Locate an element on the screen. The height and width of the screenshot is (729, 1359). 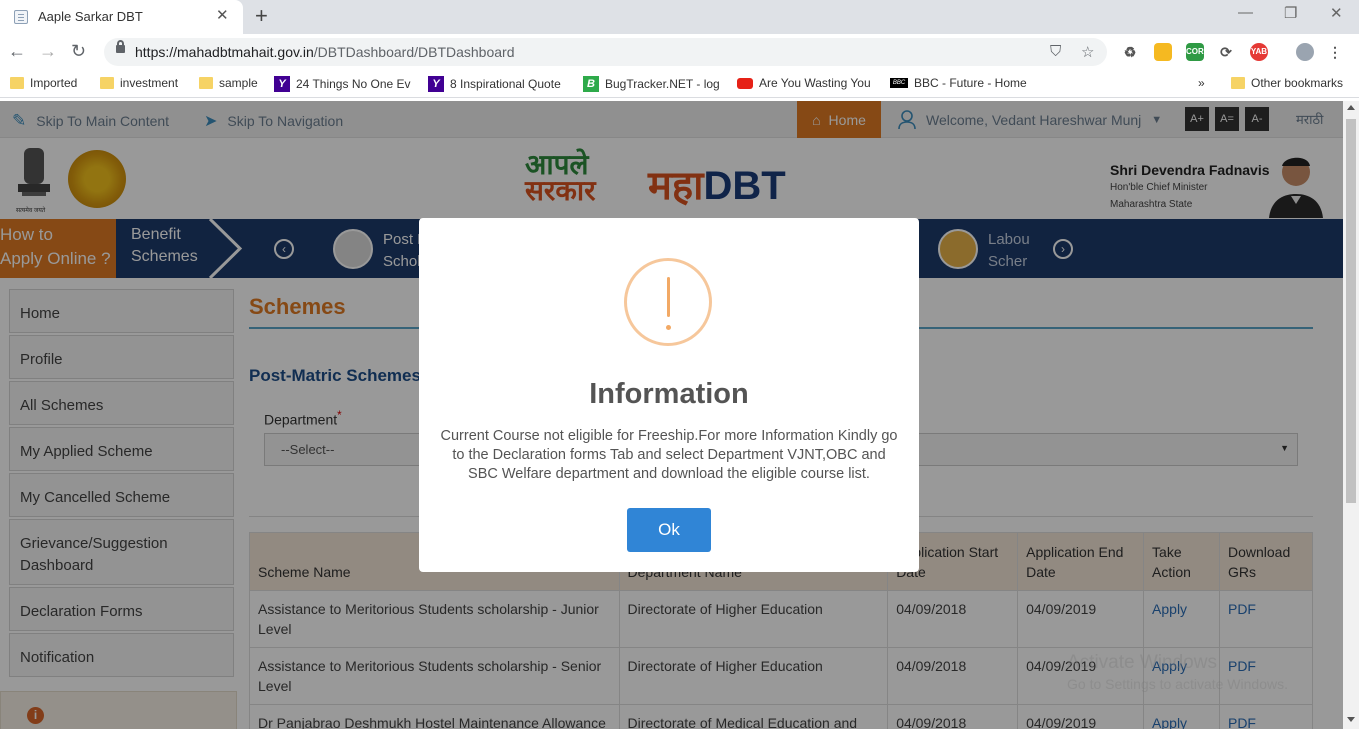
bookmark-bugtracker: B BugTracker.NET - log is located at coordinates (651, 84).